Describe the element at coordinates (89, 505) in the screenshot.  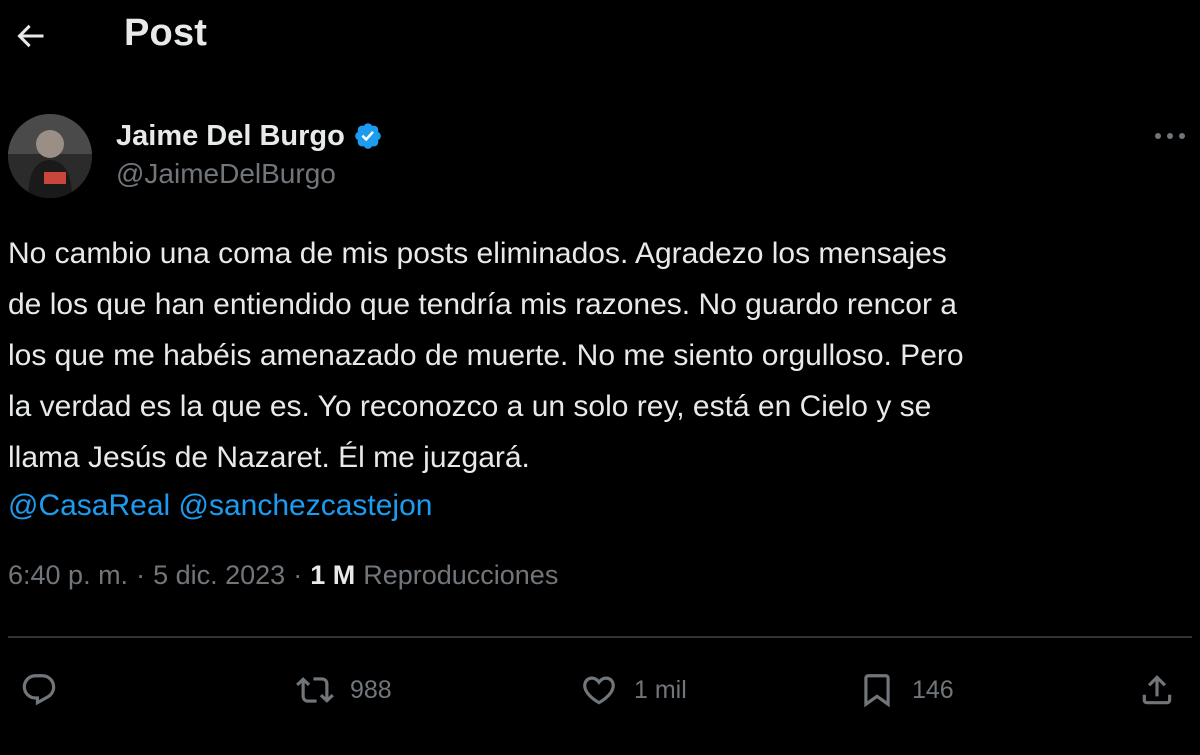
I see `mention-link-casareal: @CasaReal` at that location.